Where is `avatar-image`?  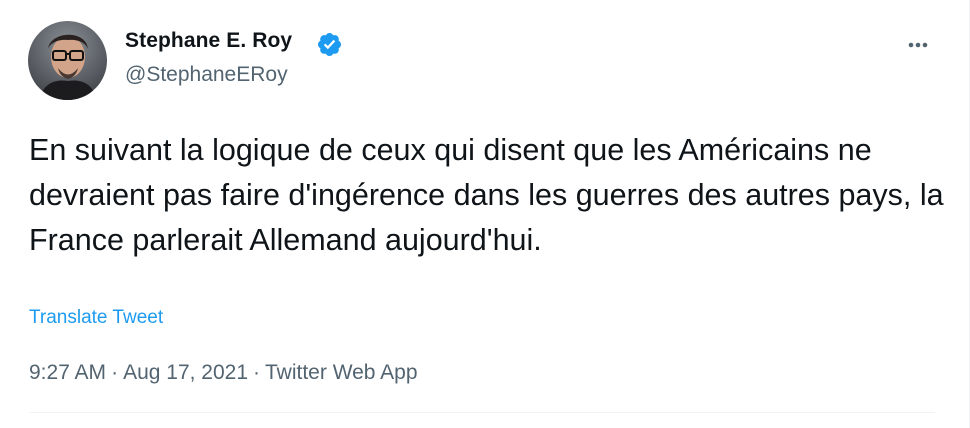 avatar-image is located at coordinates (67, 60).